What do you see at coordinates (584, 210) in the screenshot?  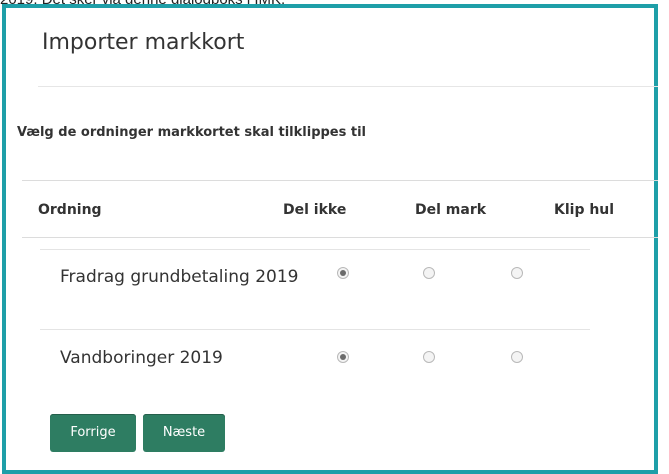 I see `column-header-klip-hul: Klip hul` at bounding box center [584, 210].